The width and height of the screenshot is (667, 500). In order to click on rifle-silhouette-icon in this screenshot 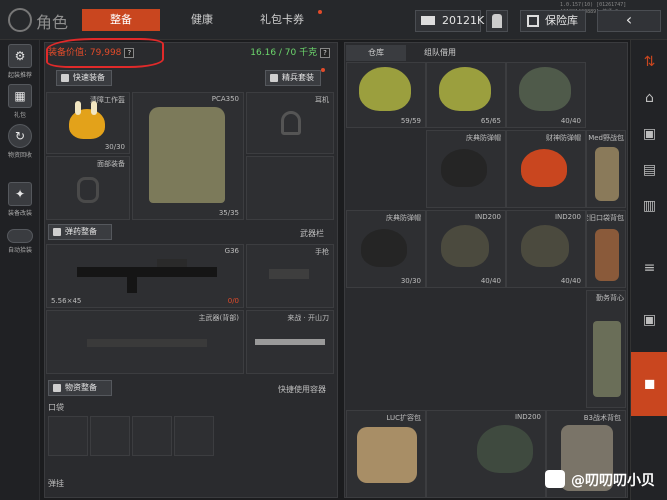, I will do `click(147, 343)`.